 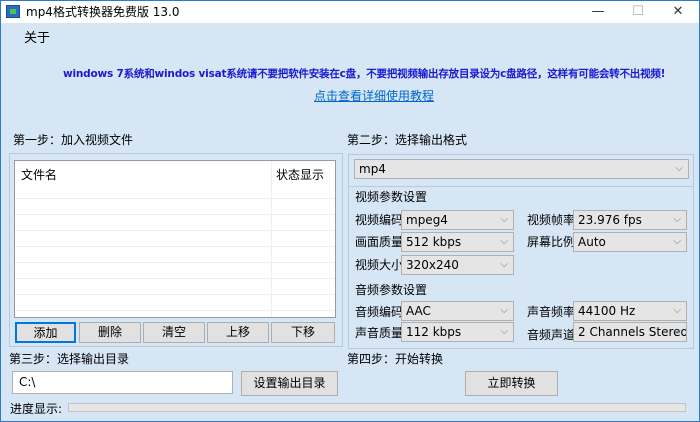 I want to click on minimize-button: —, so click(x=598, y=12).